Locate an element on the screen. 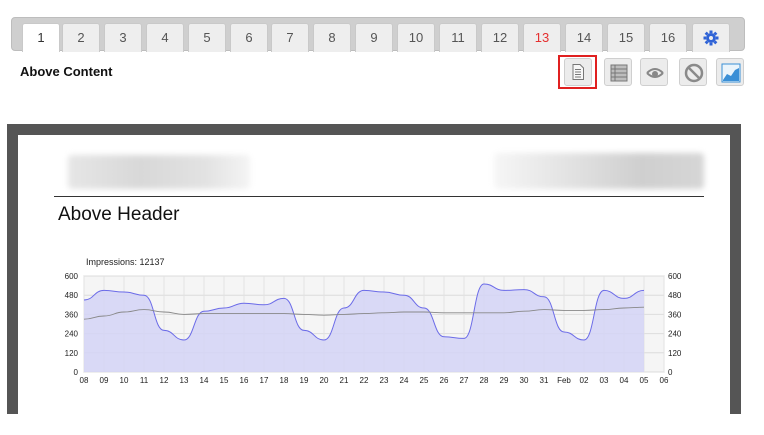 This screenshot has width=764, height=435. chart-title: Impressions: 12137 is located at coordinates (125, 262).